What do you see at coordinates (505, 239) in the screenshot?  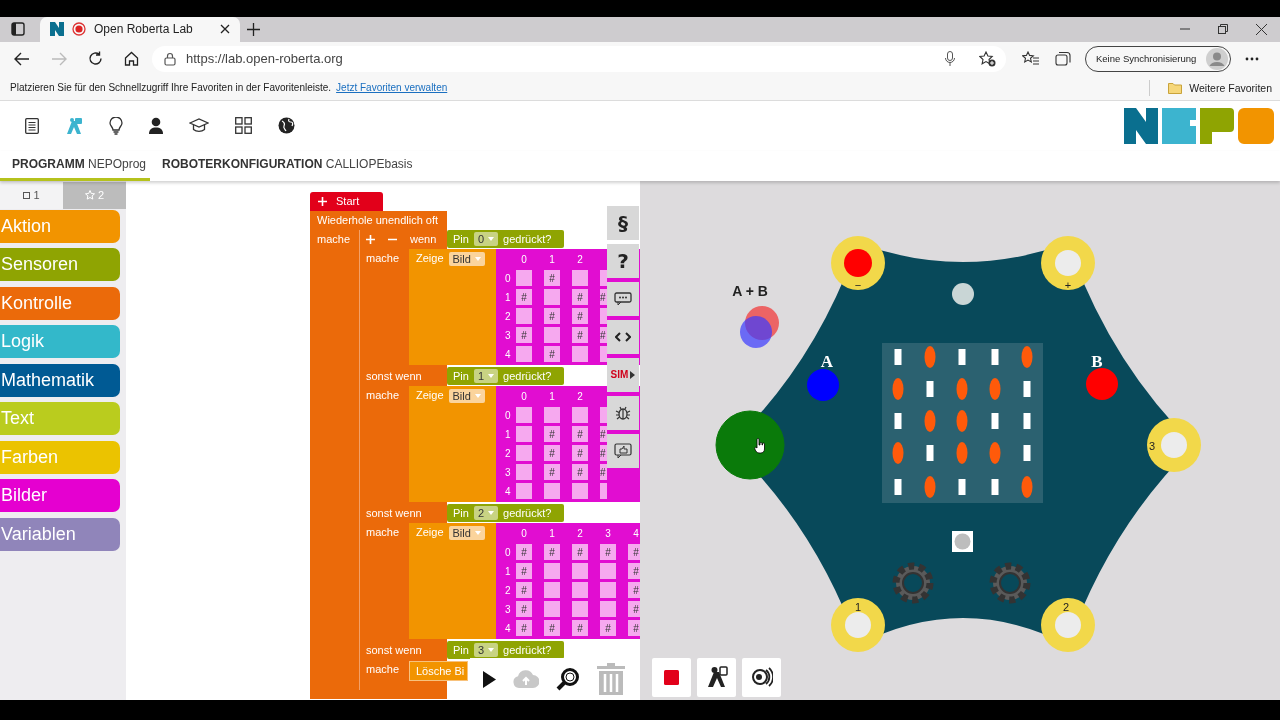 I see `pin-sensor-block: Pin 0 gedrückt?` at bounding box center [505, 239].